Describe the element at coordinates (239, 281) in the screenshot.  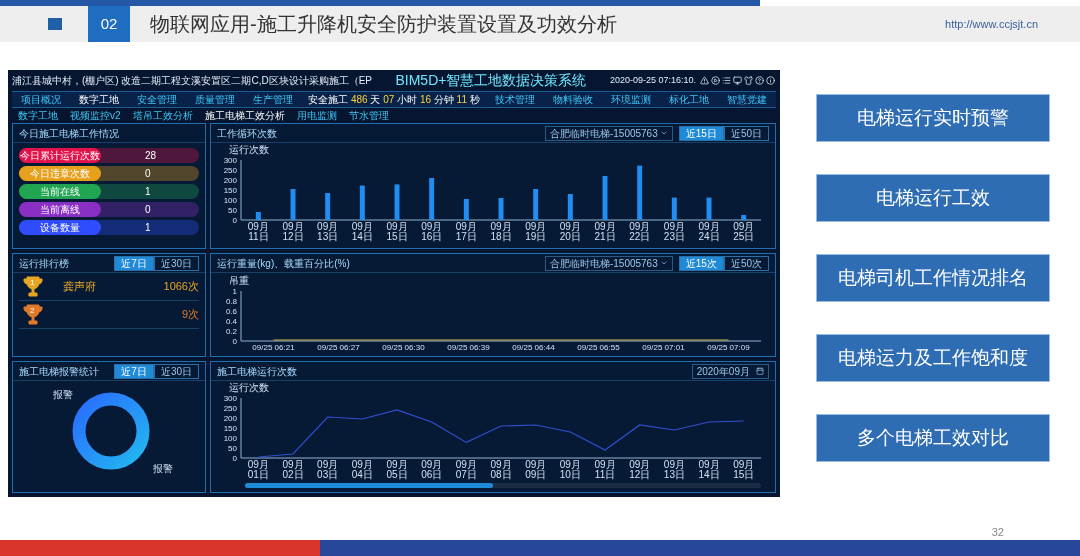
I see `y-axis-label: 吊重` at that location.